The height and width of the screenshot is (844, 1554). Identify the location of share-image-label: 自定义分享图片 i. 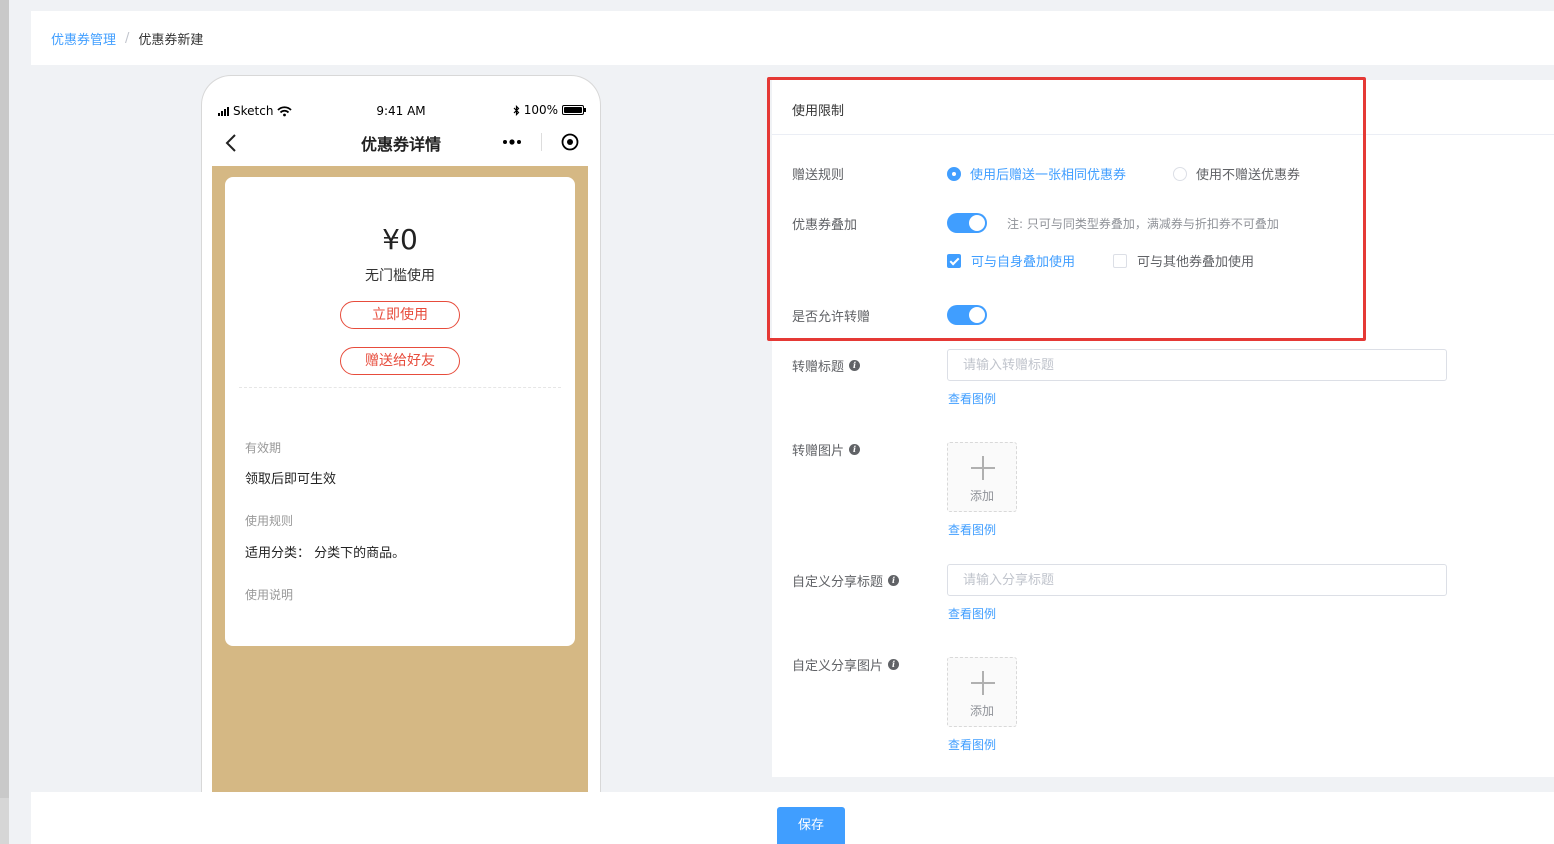
(846, 664).